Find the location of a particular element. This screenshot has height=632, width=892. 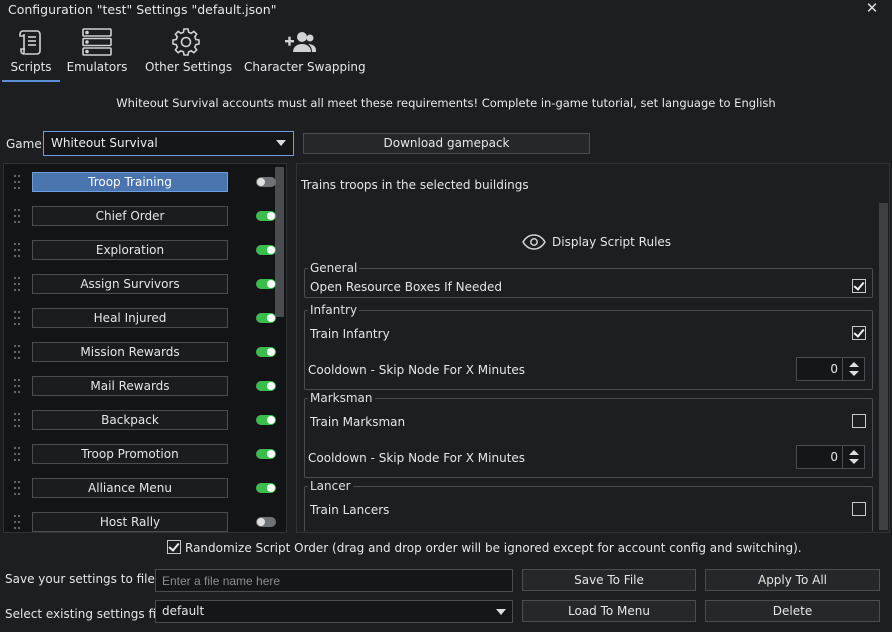

tab-character-swapping: Character Swapping is located at coordinates (305, 53).